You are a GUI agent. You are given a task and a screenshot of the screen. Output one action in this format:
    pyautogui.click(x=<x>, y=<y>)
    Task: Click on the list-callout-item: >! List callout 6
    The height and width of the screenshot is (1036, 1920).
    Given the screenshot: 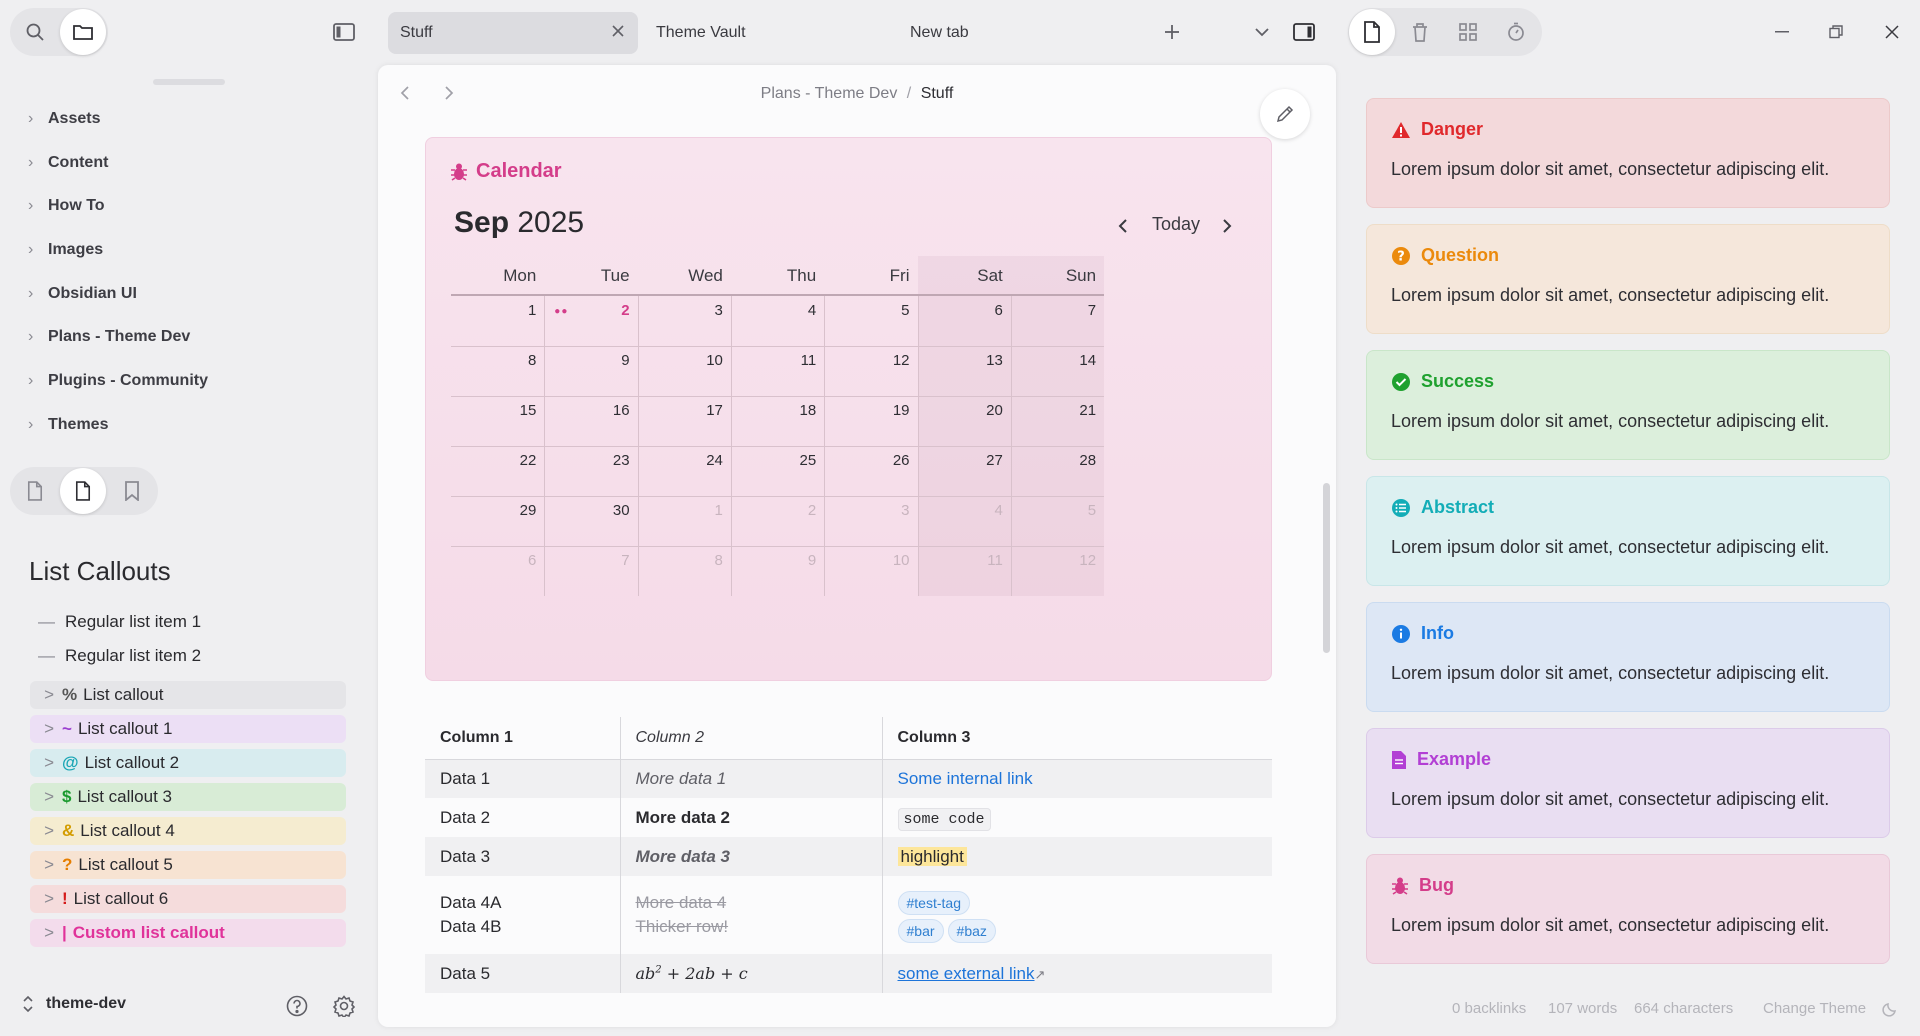 What is the action you would take?
    pyautogui.click(x=188, y=899)
    